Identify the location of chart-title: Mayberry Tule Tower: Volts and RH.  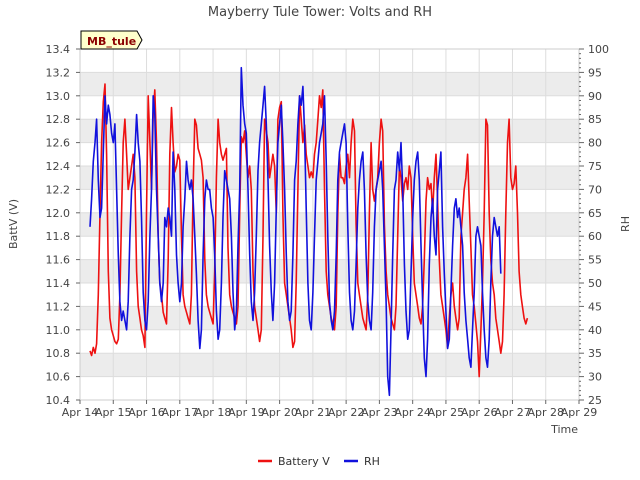
(320, 12).